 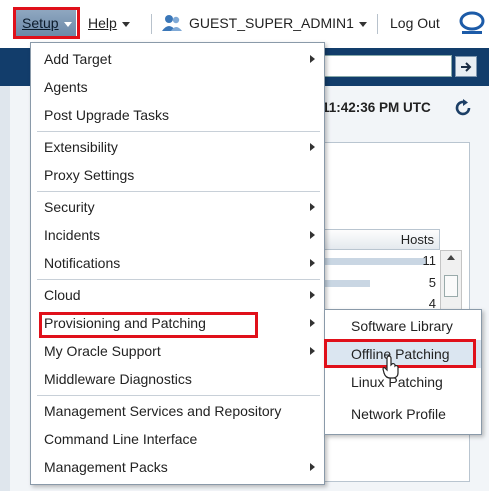 What do you see at coordinates (172, 23) in the screenshot?
I see `user-icon` at bounding box center [172, 23].